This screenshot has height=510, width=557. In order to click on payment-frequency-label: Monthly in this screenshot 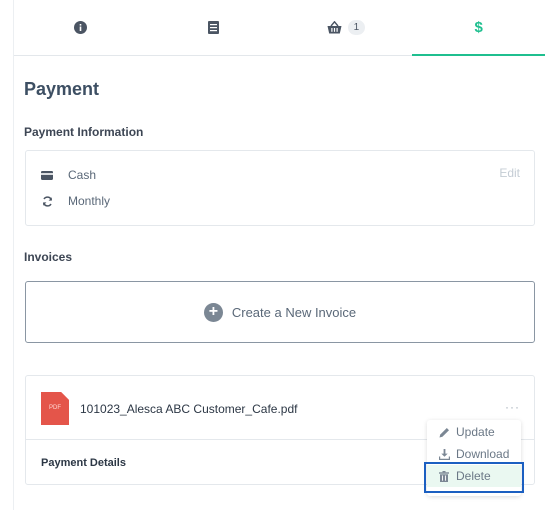, I will do `click(89, 201)`.